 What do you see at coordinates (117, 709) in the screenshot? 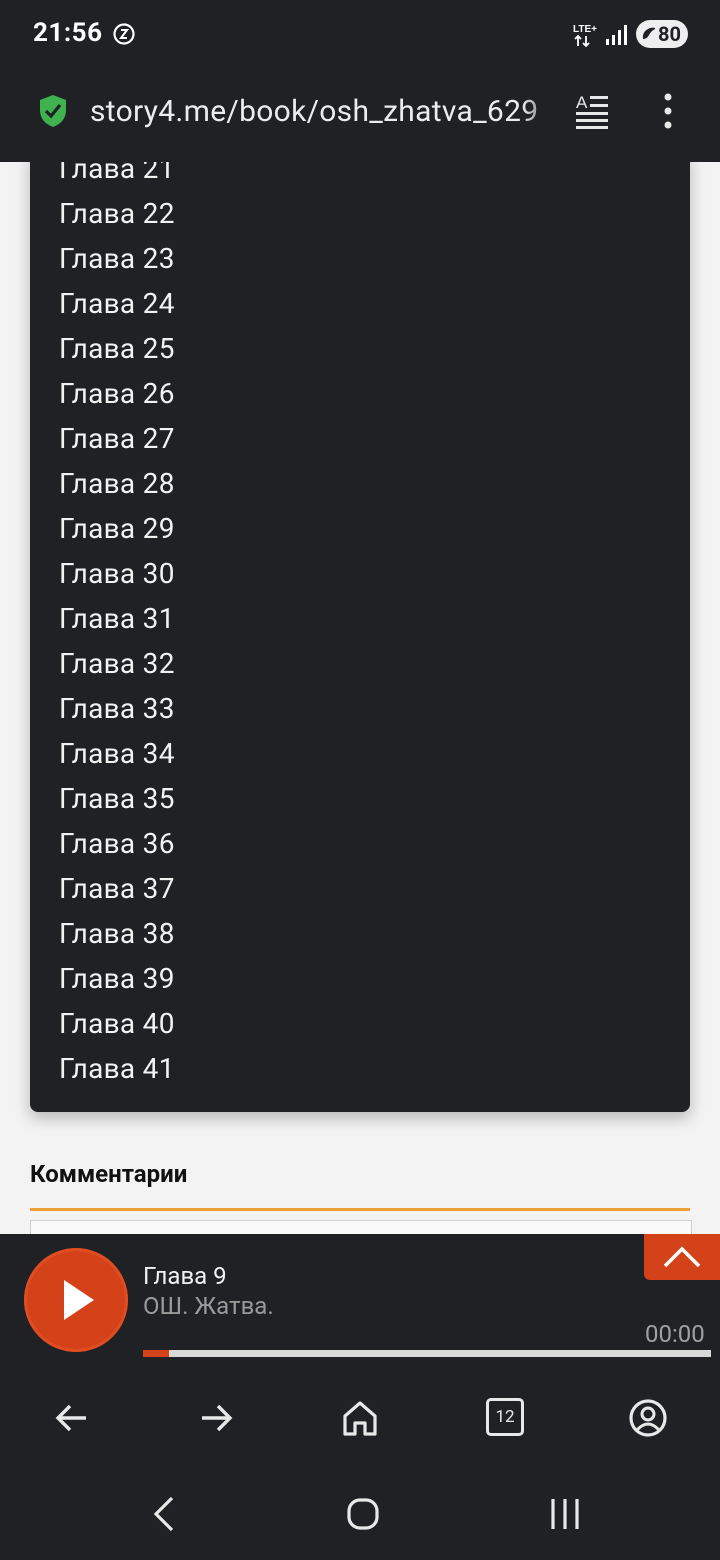
I see `chapter-item: Глава 33` at bounding box center [117, 709].